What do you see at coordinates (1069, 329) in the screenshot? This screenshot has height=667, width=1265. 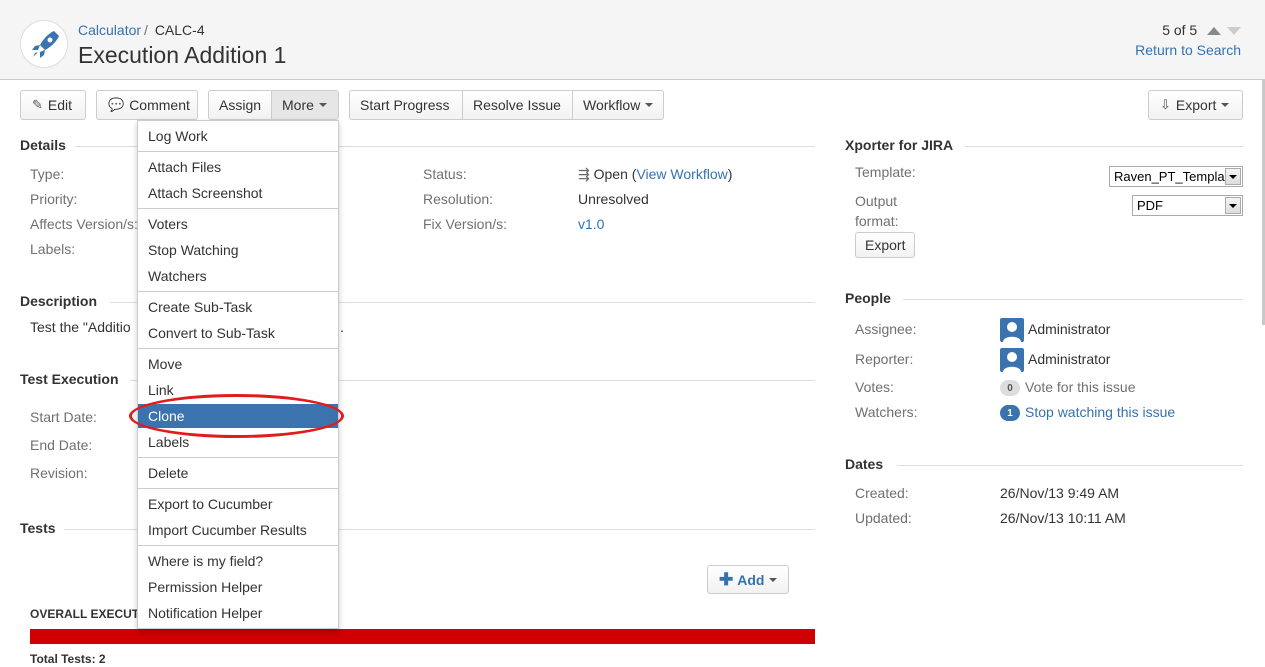 I see `assignee-value: Administrator` at bounding box center [1069, 329].